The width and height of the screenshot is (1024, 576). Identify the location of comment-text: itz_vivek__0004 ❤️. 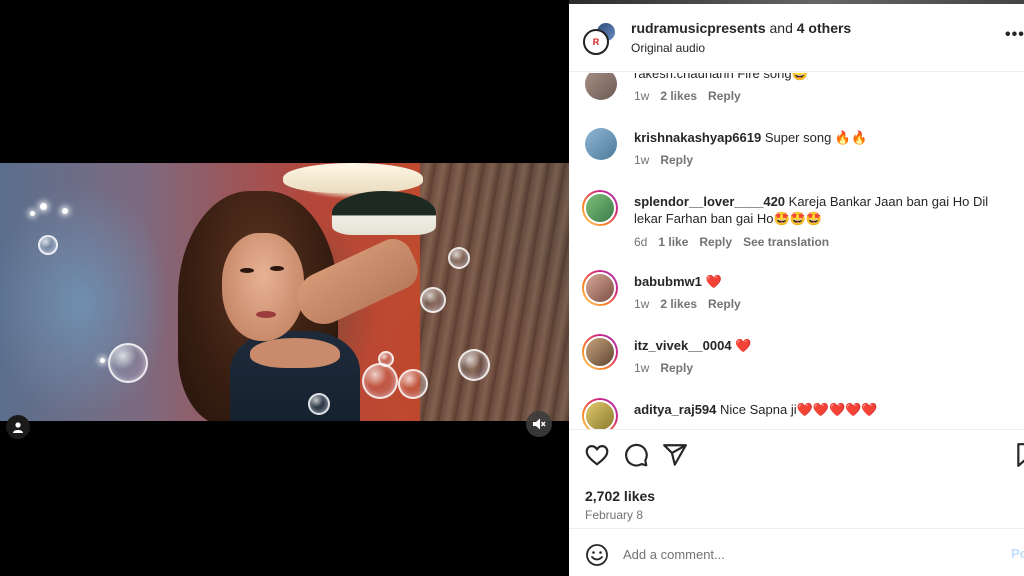
(824, 345).